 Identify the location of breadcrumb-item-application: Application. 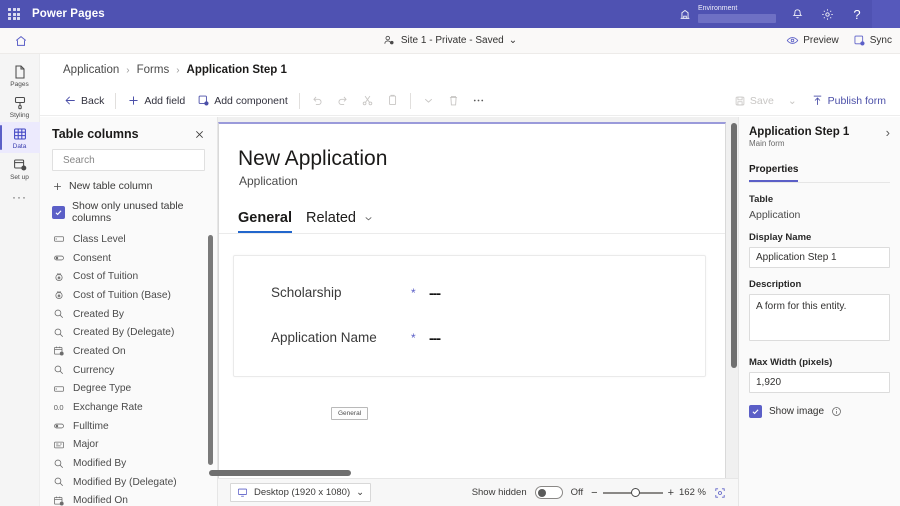
(91, 70).